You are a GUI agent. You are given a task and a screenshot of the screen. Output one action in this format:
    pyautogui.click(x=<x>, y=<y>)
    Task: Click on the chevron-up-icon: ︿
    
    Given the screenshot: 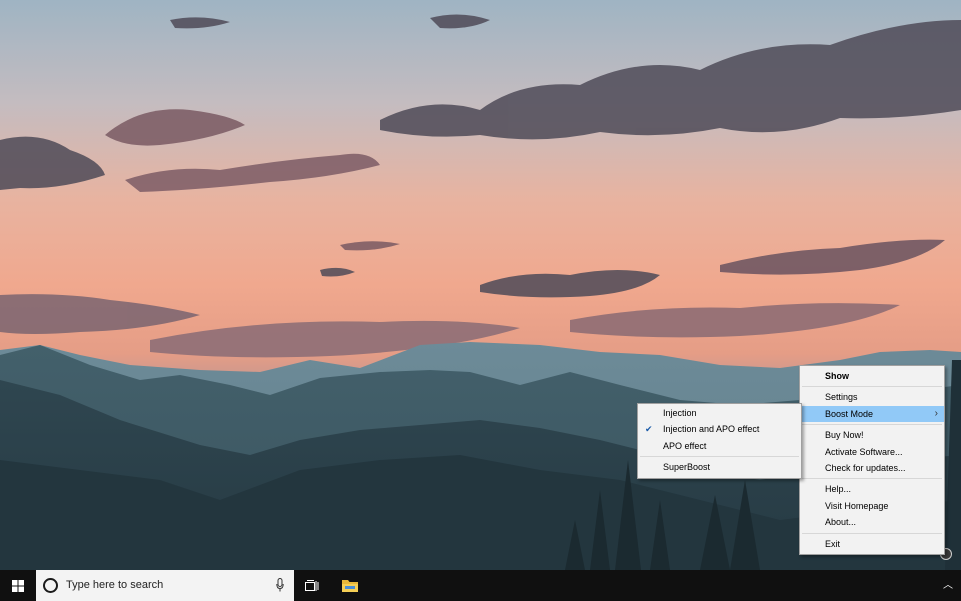 What is the action you would take?
    pyautogui.click(x=948, y=585)
    